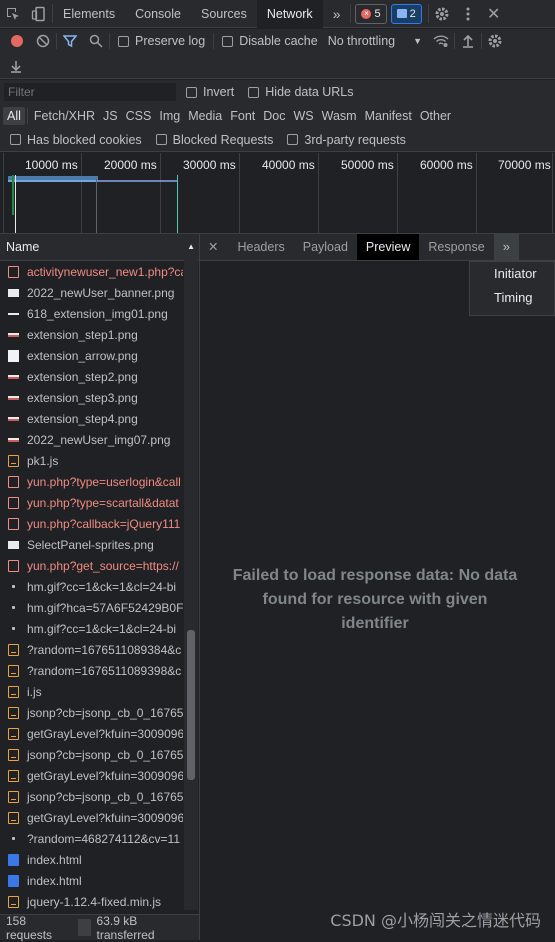 This screenshot has width=555, height=942. What do you see at coordinates (39, 14) in the screenshot?
I see `device-toolbar-icon` at bounding box center [39, 14].